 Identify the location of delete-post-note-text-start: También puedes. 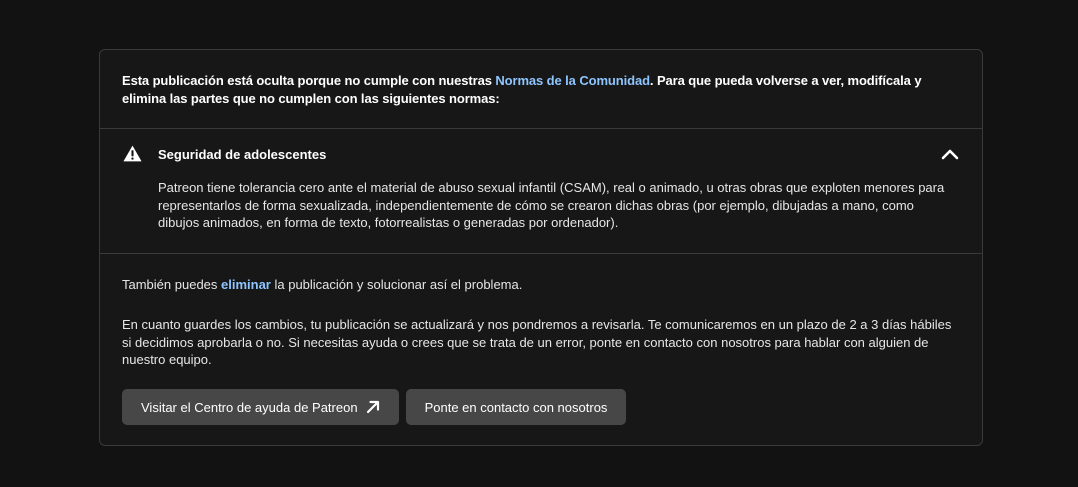
(172, 284).